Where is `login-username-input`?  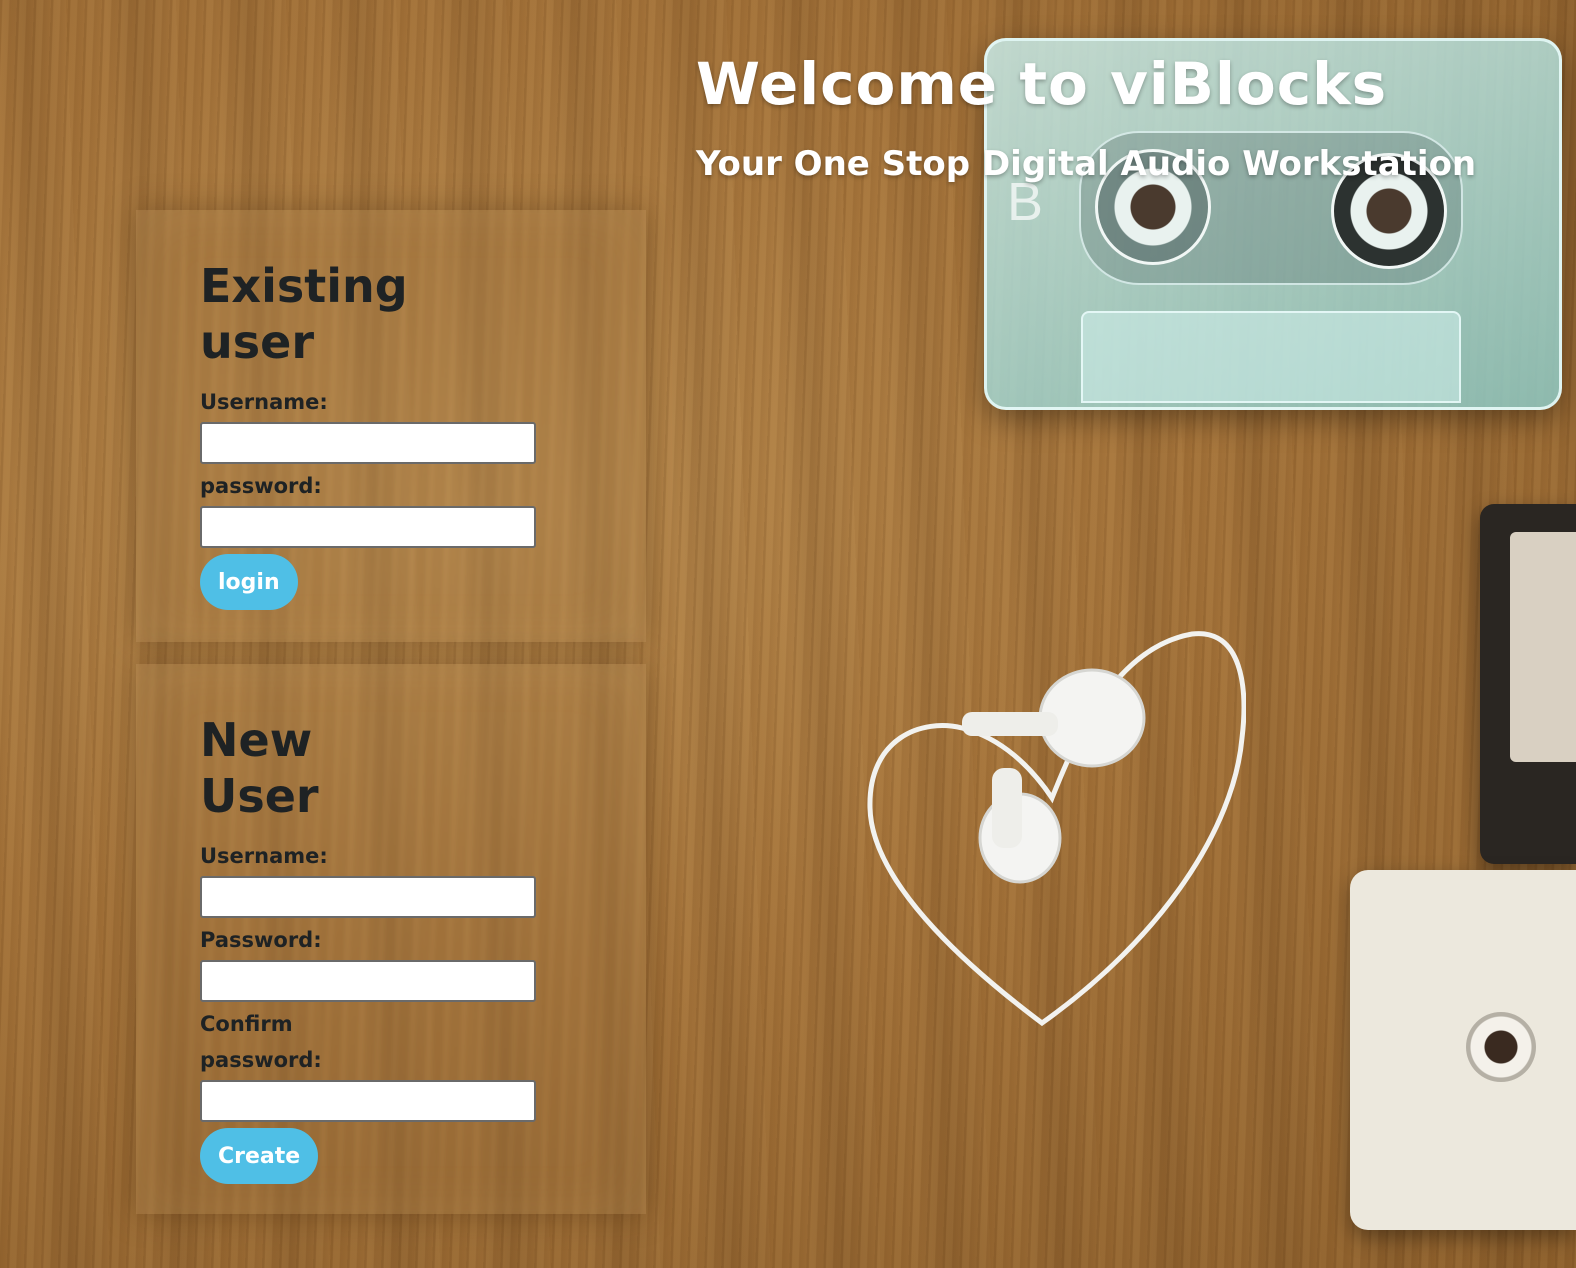 login-username-input is located at coordinates (368, 443).